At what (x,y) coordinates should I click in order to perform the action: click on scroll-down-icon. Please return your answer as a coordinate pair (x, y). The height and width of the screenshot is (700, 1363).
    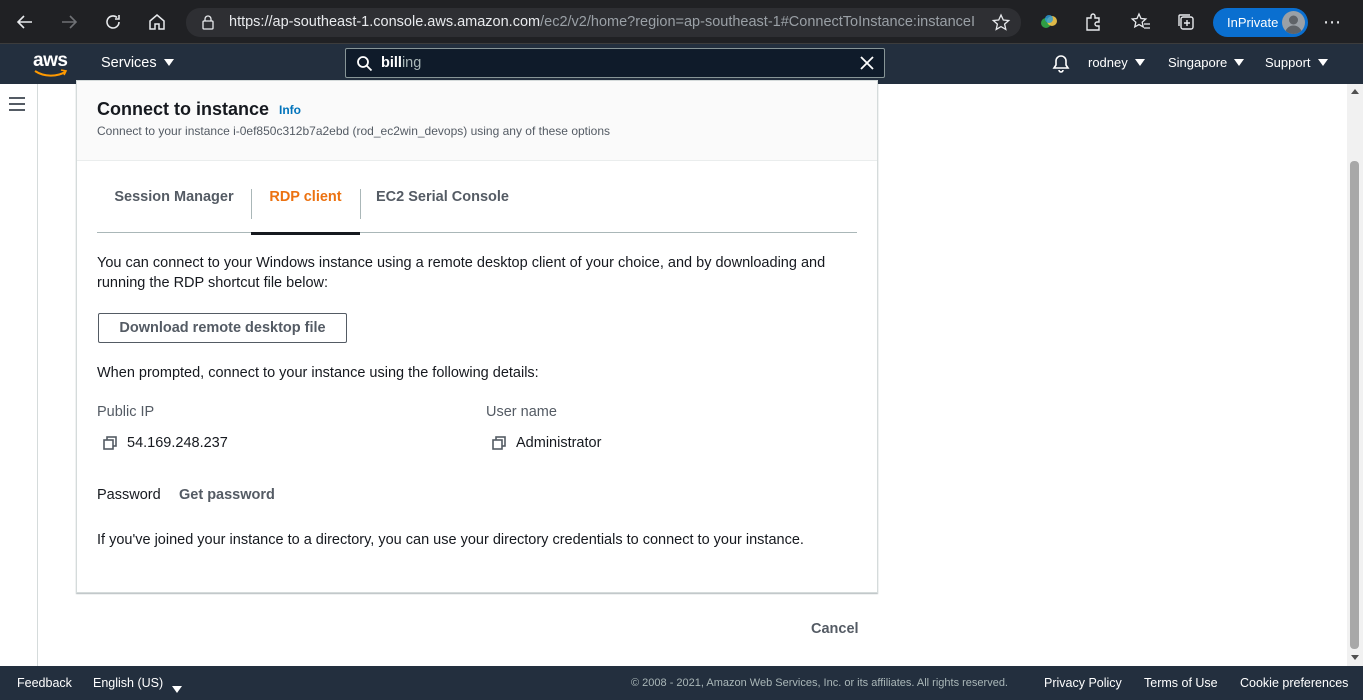
    Looking at the image, I should click on (1355, 657).